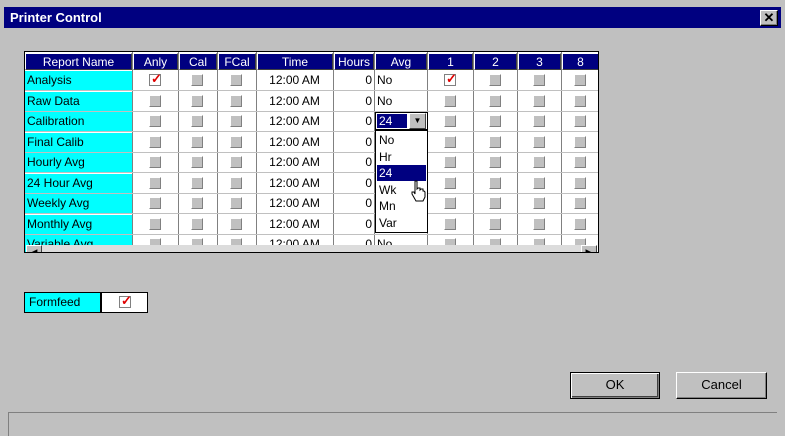 Image resolution: width=785 pixels, height=436 pixels. I want to click on column-header-1: 1, so click(450, 61).